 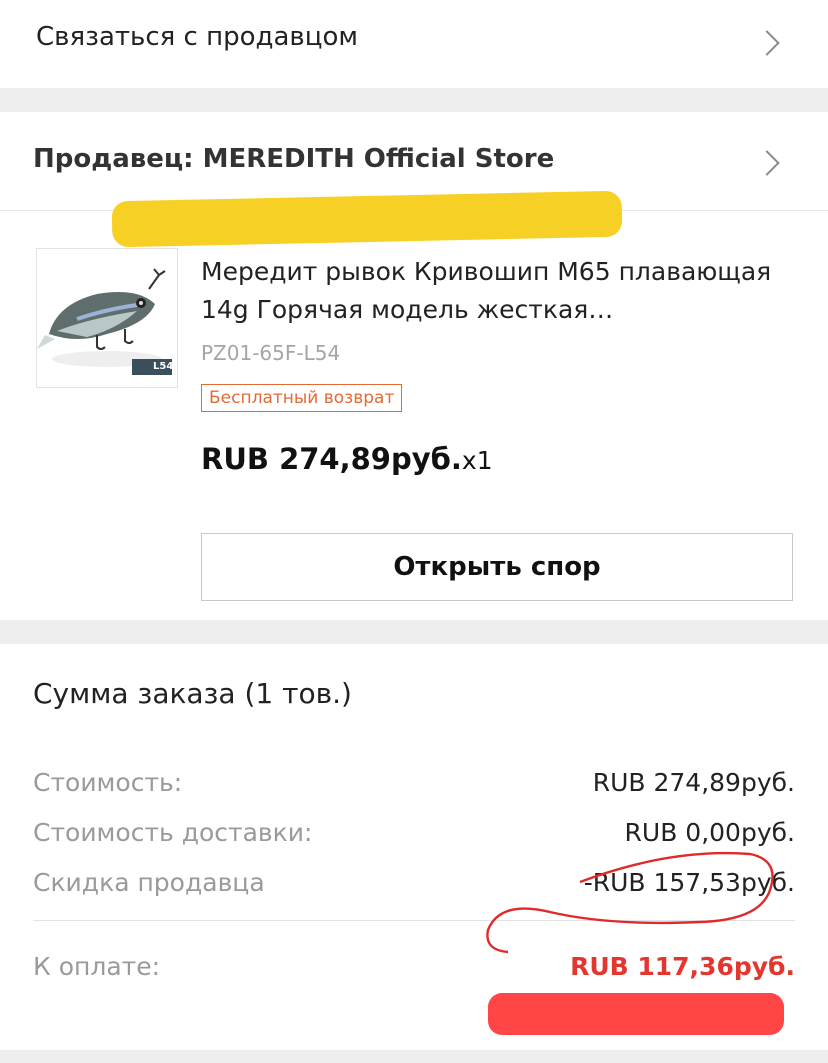 I want to click on contact-seller-label: Связаться с продавцом, so click(x=197, y=37).